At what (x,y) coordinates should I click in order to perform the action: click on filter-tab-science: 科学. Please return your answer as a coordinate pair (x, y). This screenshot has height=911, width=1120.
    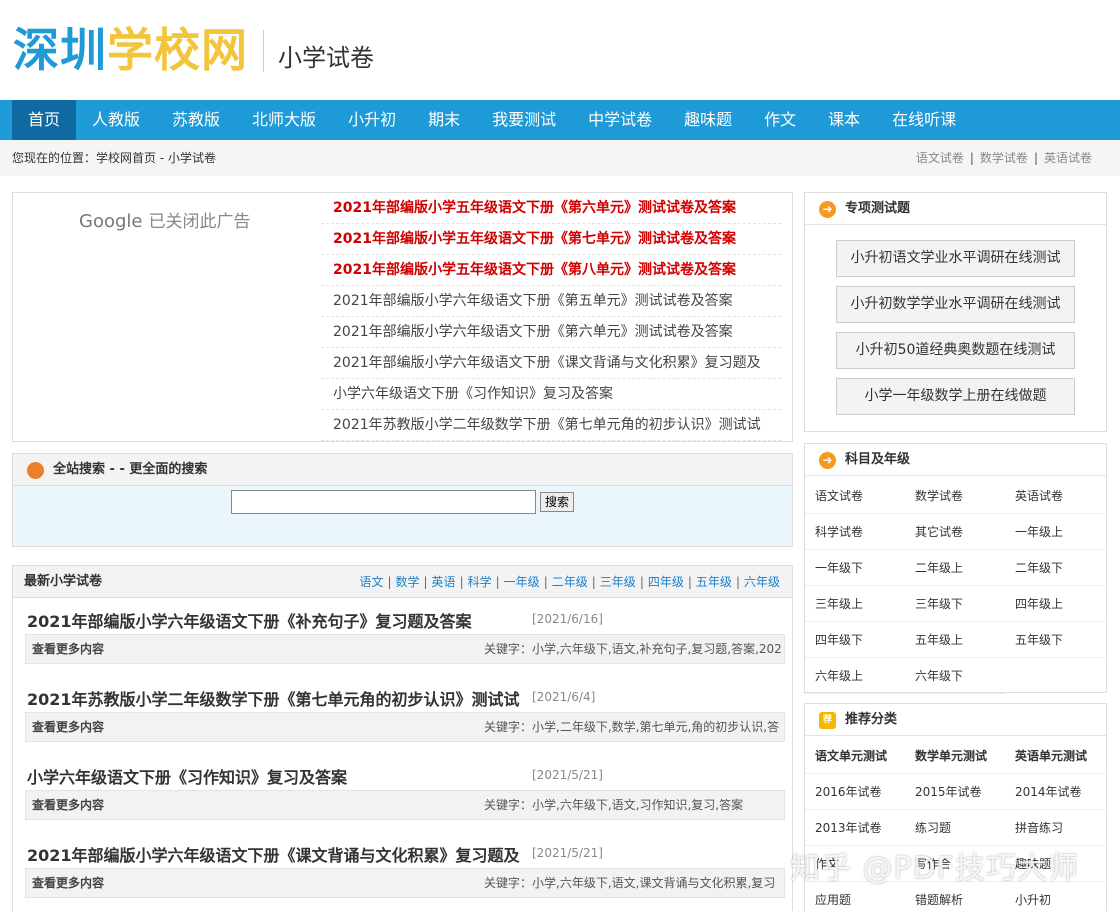
    Looking at the image, I should click on (480, 582).